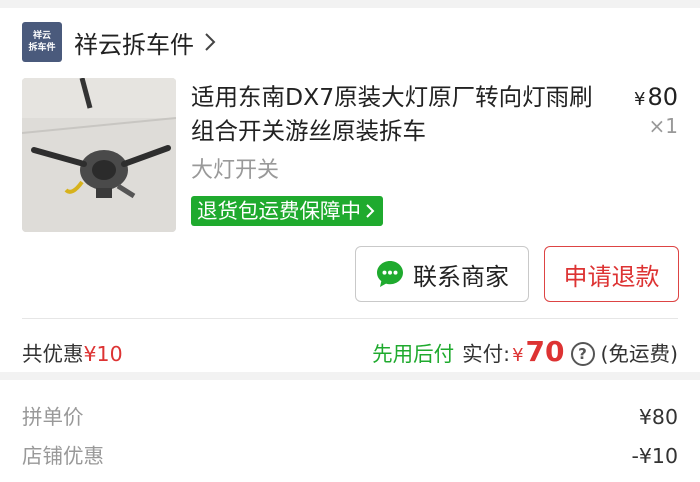 The height and width of the screenshot is (482, 700). What do you see at coordinates (103, 354) in the screenshot?
I see `discount-value: ¥10` at bounding box center [103, 354].